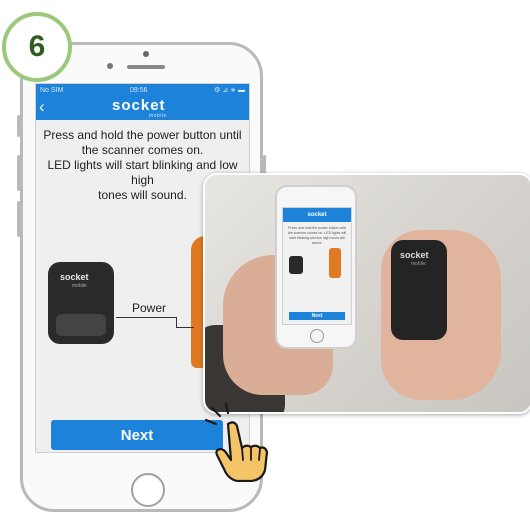  Describe the element at coordinates (296, 265) in the screenshot. I see `photo-phone-scanner-black` at that location.